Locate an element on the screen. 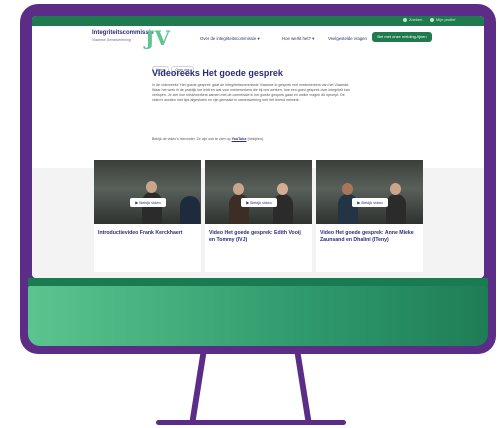 The width and height of the screenshot is (502, 428). nav-item-faq: Veelgestelde vragen is located at coordinates (347, 38).